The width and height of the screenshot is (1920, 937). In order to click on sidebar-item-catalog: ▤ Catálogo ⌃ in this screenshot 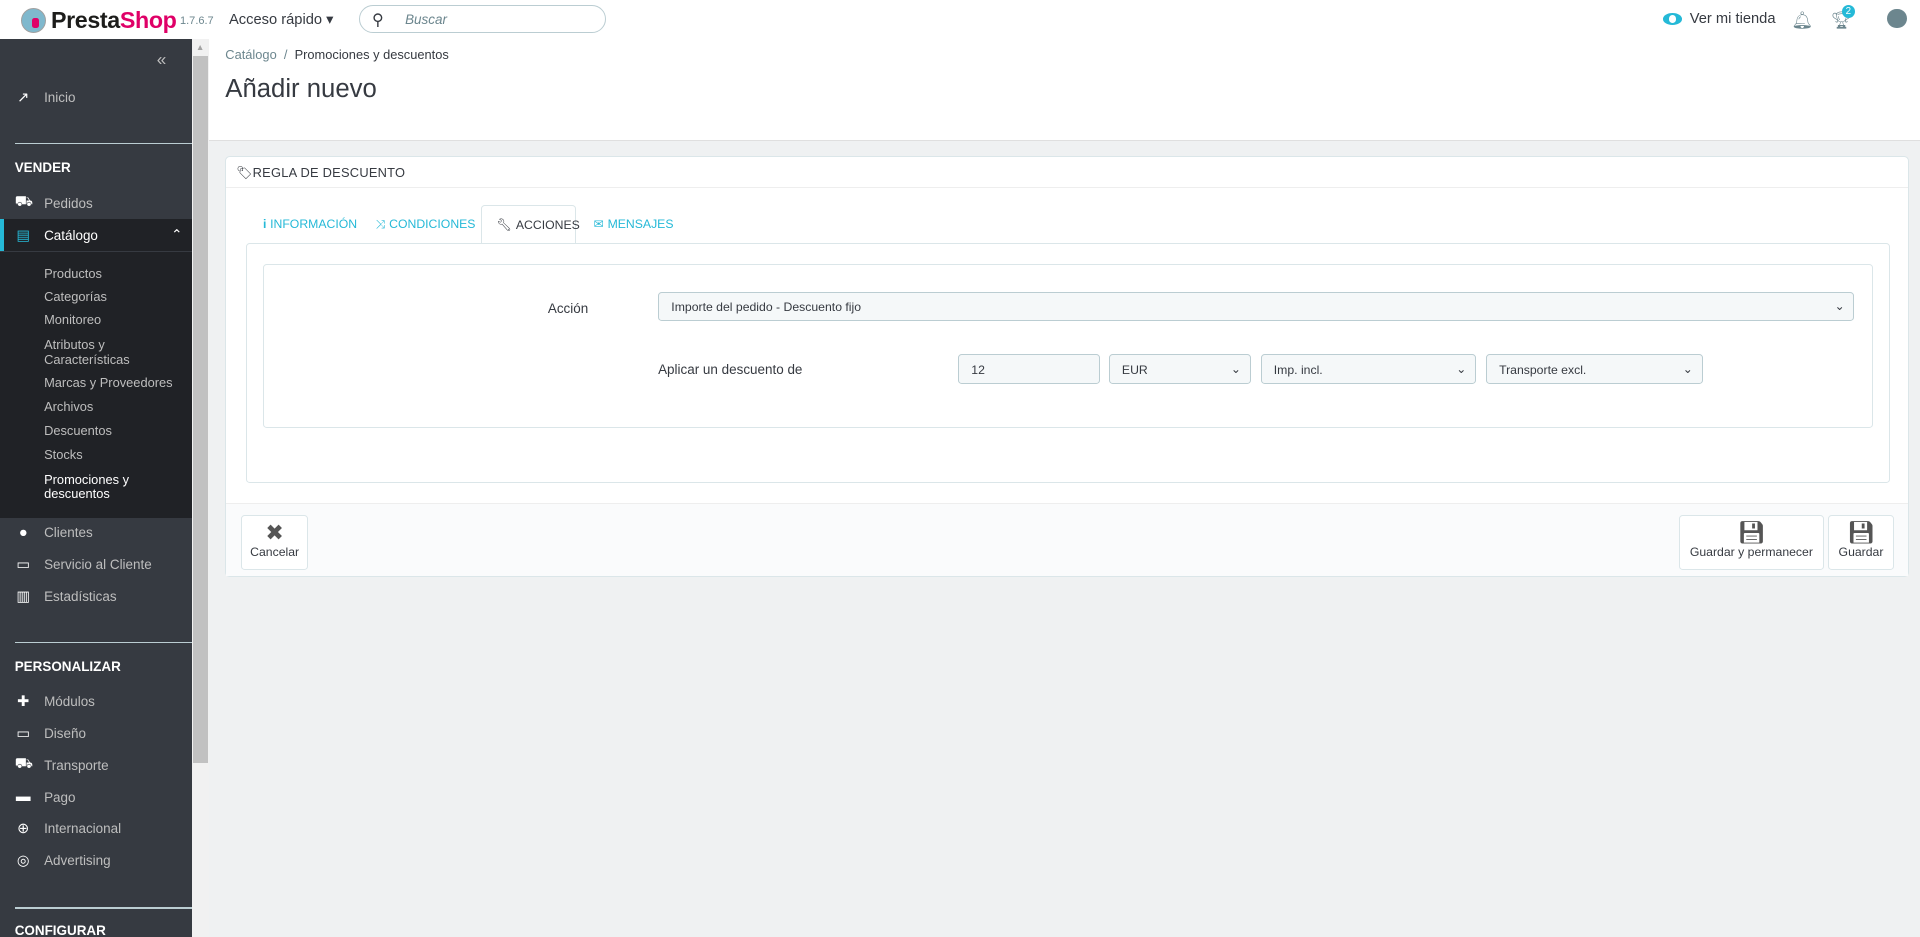, I will do `click(96, 235)`.